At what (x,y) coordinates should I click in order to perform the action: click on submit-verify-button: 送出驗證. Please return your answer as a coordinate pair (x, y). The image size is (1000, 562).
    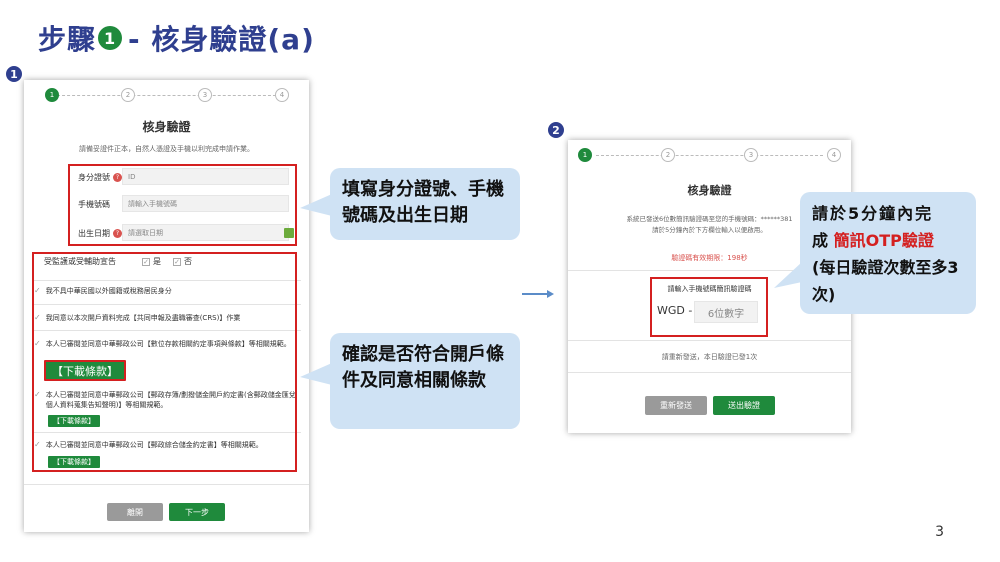
    Looking at the image, I should click on (744, 405).